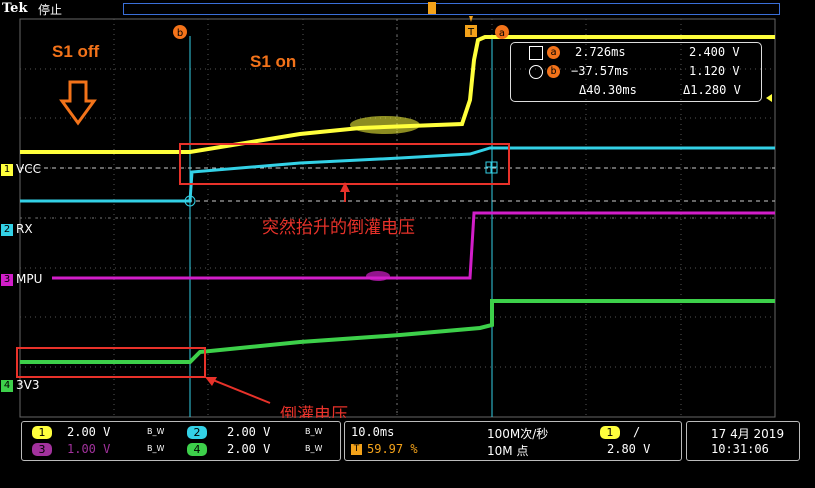  I want to click on date-value: 17 4月 2019, so click(748, 434).